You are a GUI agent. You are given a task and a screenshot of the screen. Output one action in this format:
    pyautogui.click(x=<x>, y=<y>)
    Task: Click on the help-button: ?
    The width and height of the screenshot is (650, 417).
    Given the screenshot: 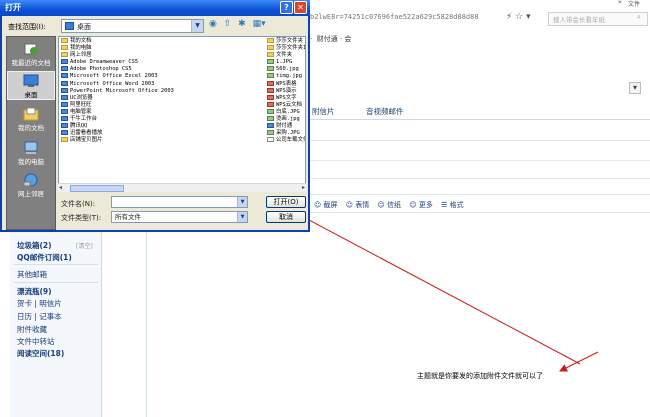 What is the action you would take?
    pyautogui.click(x=286, y=7)
    